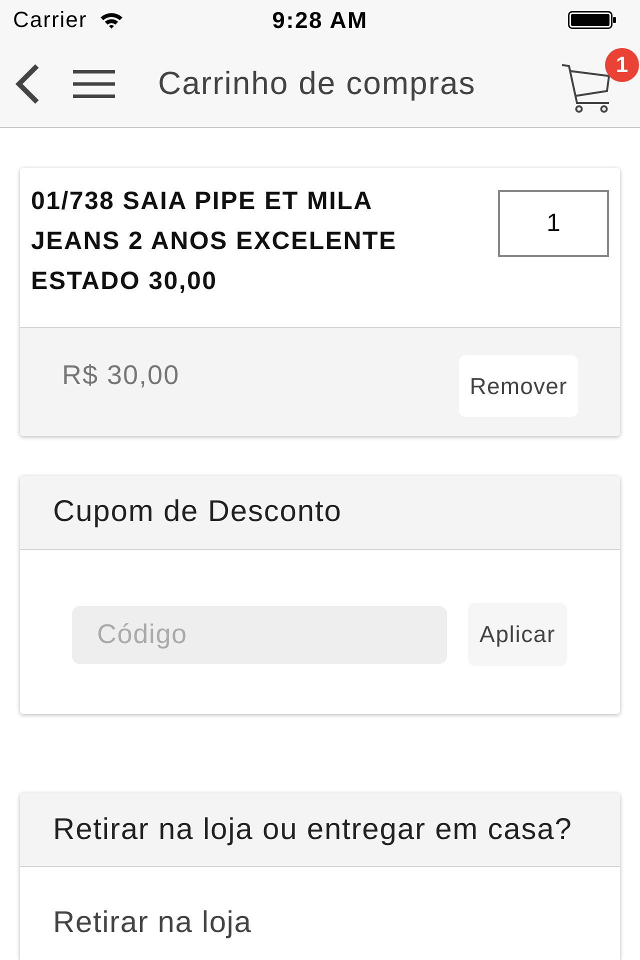 The image size is (640, 960). Describe the element at coordinates (28, 84) in the screenshot. I see `chevron-left-icon` at that location.